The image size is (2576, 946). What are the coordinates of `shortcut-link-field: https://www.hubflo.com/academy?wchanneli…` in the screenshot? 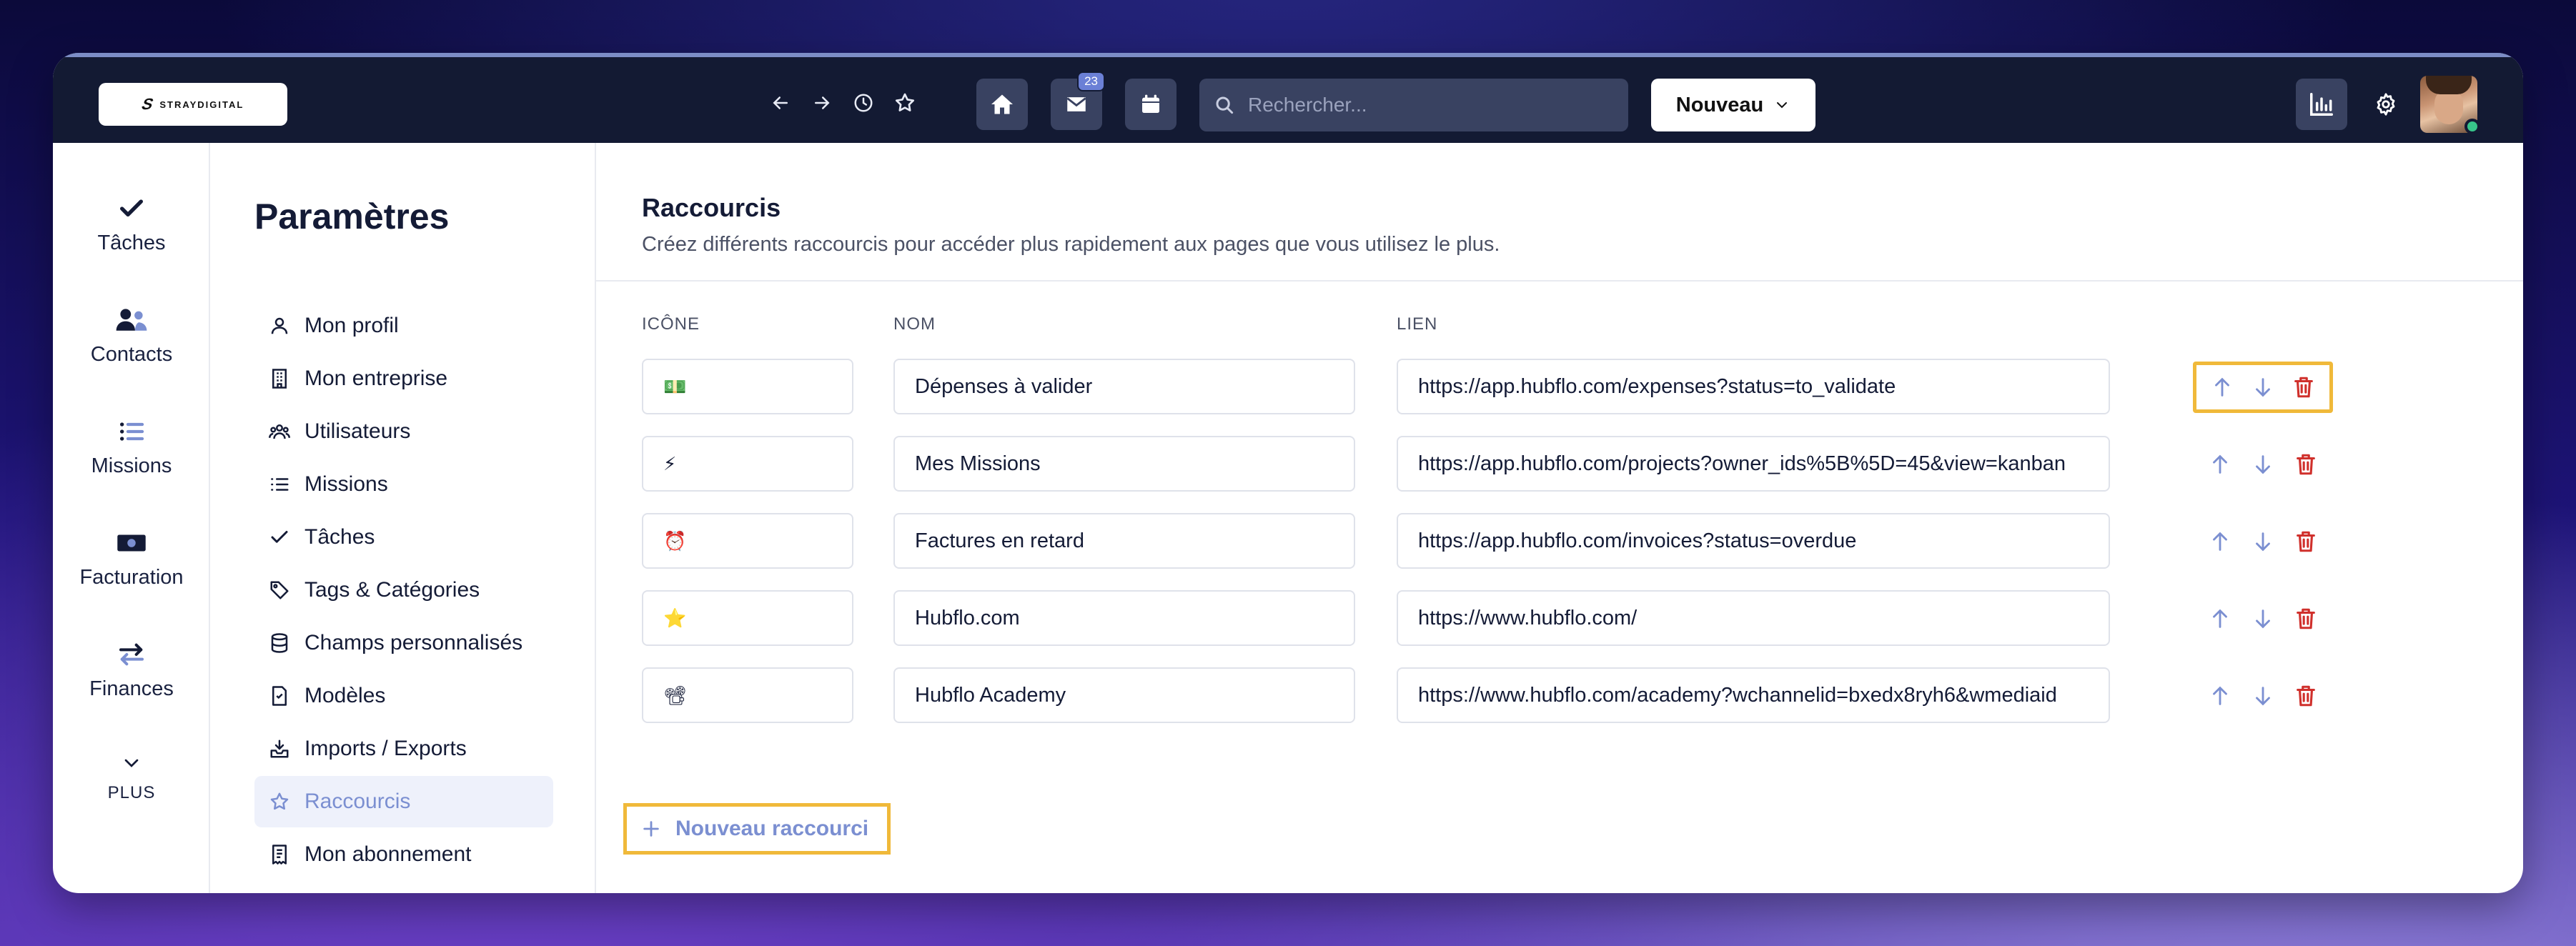 It's located at (1753, 695).